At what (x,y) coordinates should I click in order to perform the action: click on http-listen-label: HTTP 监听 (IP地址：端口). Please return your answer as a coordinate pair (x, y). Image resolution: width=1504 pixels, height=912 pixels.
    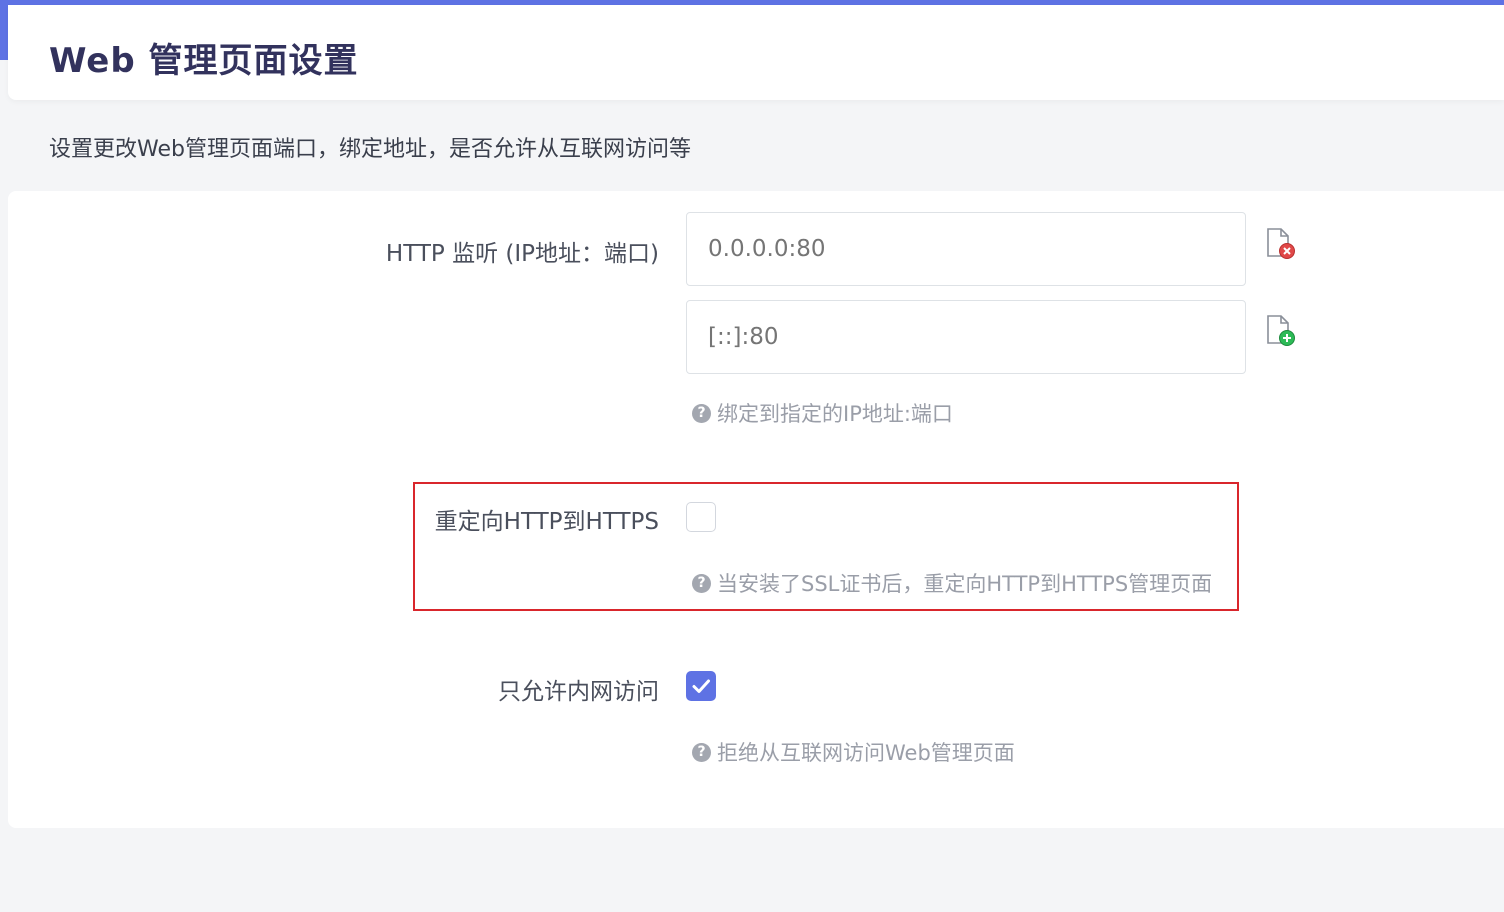
    Looking at the image, I should click on (522, 254).